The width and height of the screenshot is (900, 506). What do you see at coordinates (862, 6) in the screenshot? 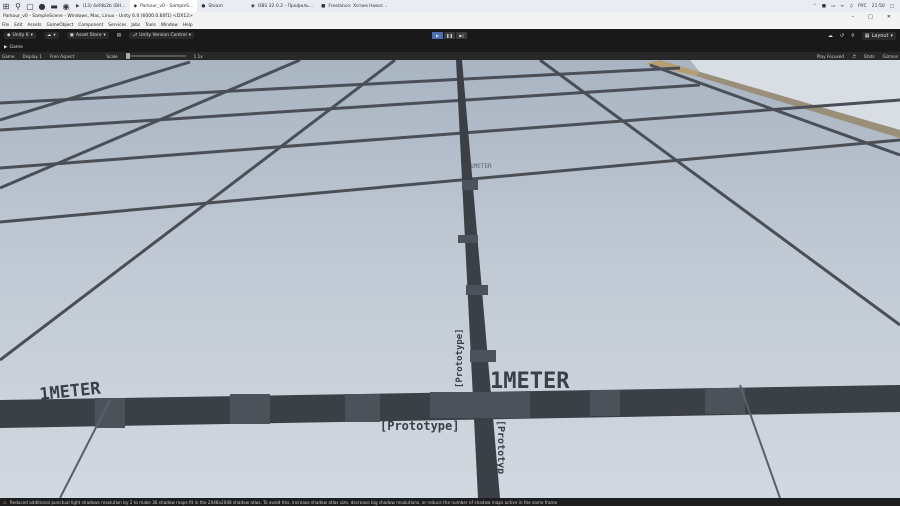
I see `language-indicator: РУС` at bounding box center [862, 6].